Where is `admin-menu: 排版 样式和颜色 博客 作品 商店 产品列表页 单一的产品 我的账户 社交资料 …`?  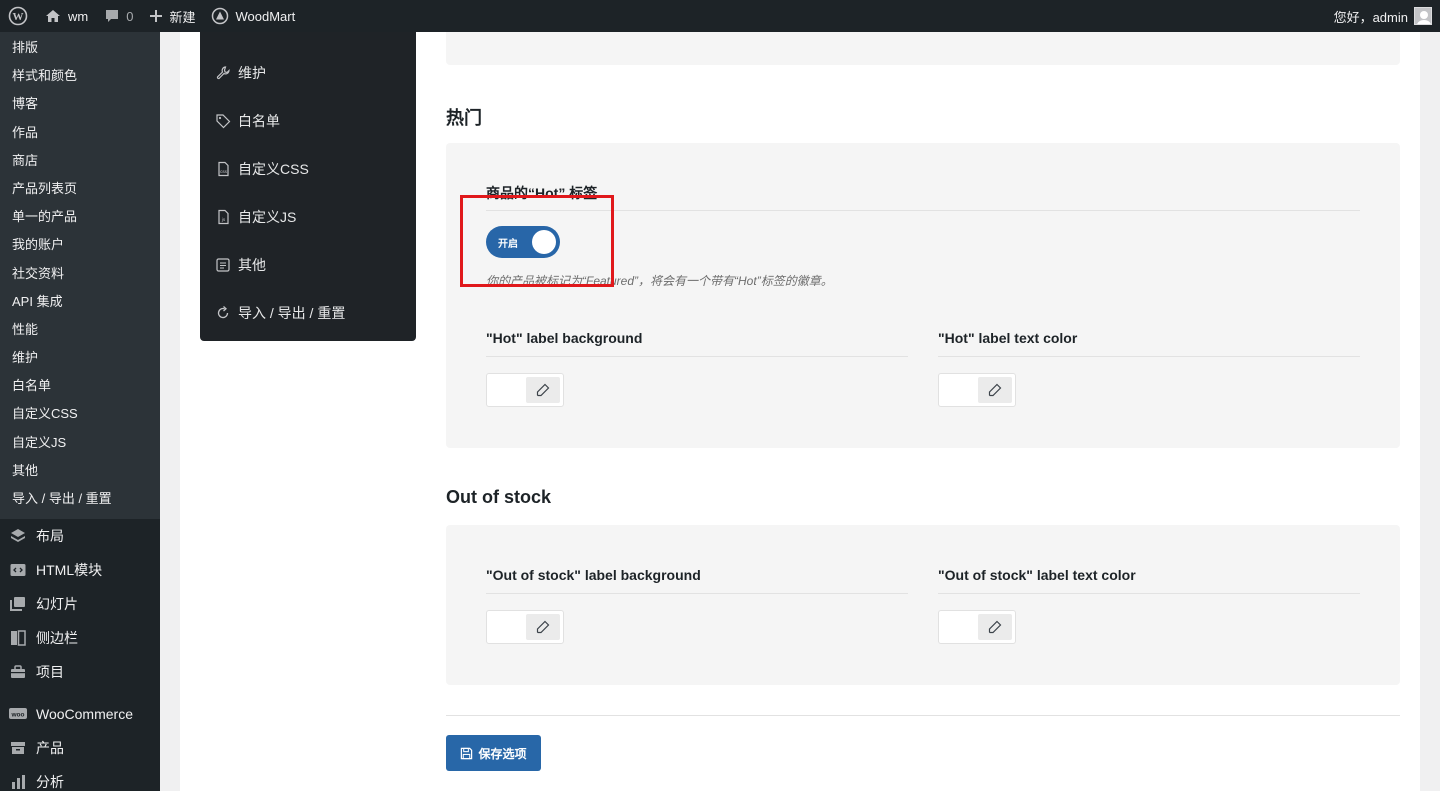
admin-menu: 排版 样式和颜色 博客 作品 商店 产品列表页 单一的产品 我的账户 社交资料 … is located at coordinates (80, 411).